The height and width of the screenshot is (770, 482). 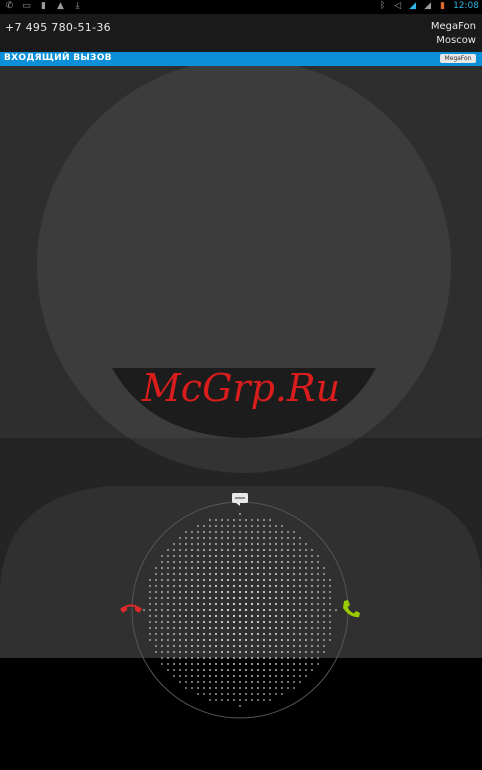 I want to click on glowpad-ring, so click(x=240, y=610).